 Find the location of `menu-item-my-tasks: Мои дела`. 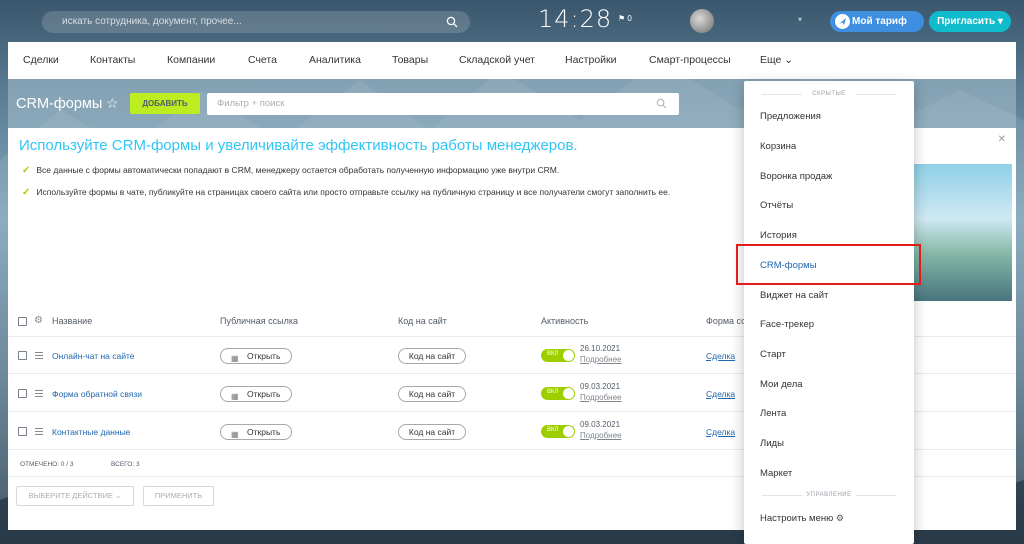

menu-item-my-tasks: Мои дела is located at coordinates (781, 384).